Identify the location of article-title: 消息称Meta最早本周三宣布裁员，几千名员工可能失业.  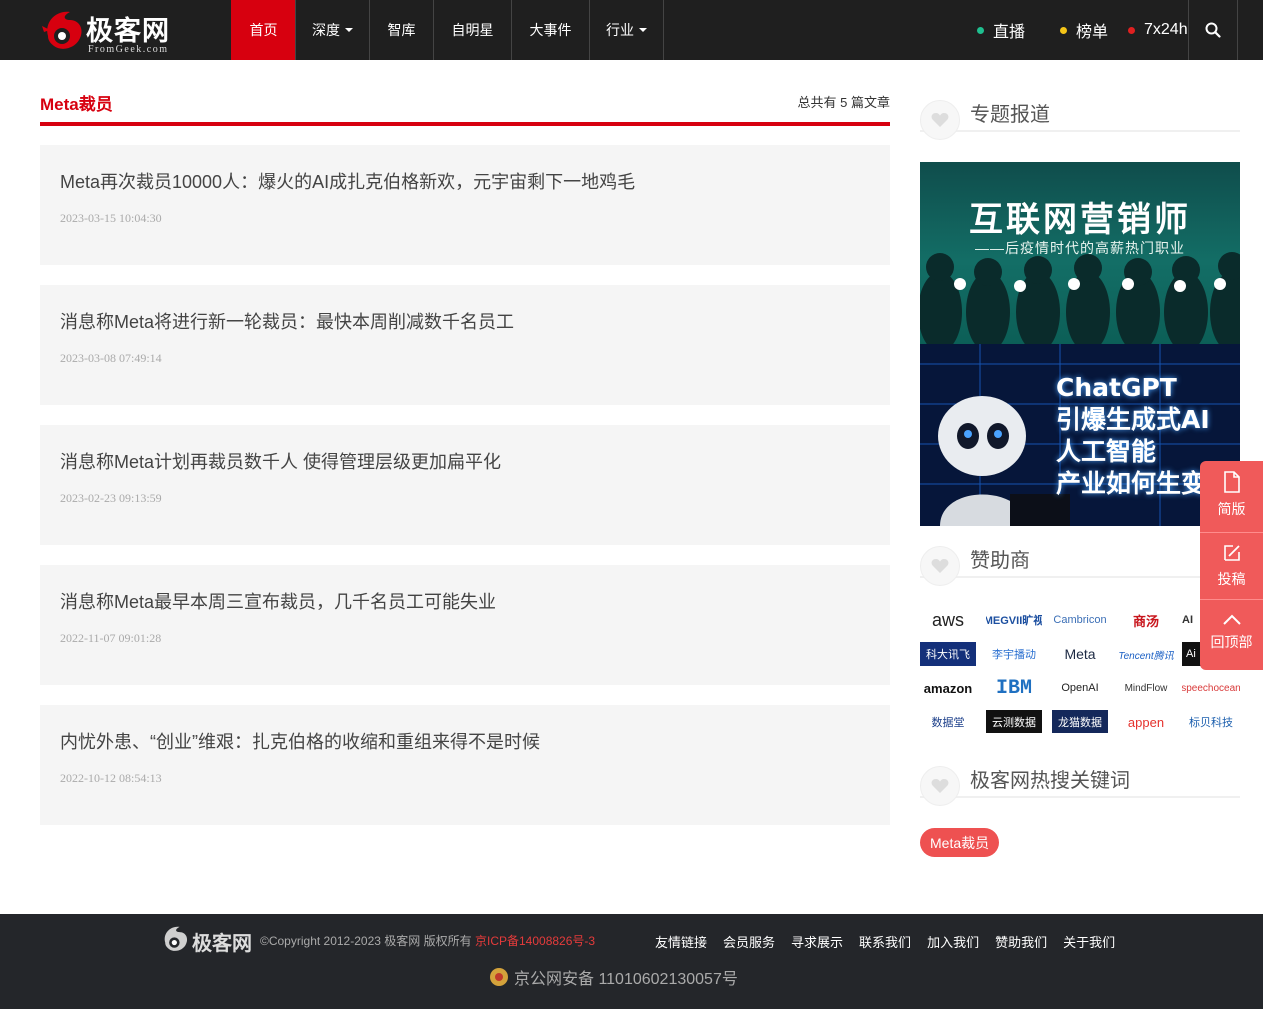
(278, 601).